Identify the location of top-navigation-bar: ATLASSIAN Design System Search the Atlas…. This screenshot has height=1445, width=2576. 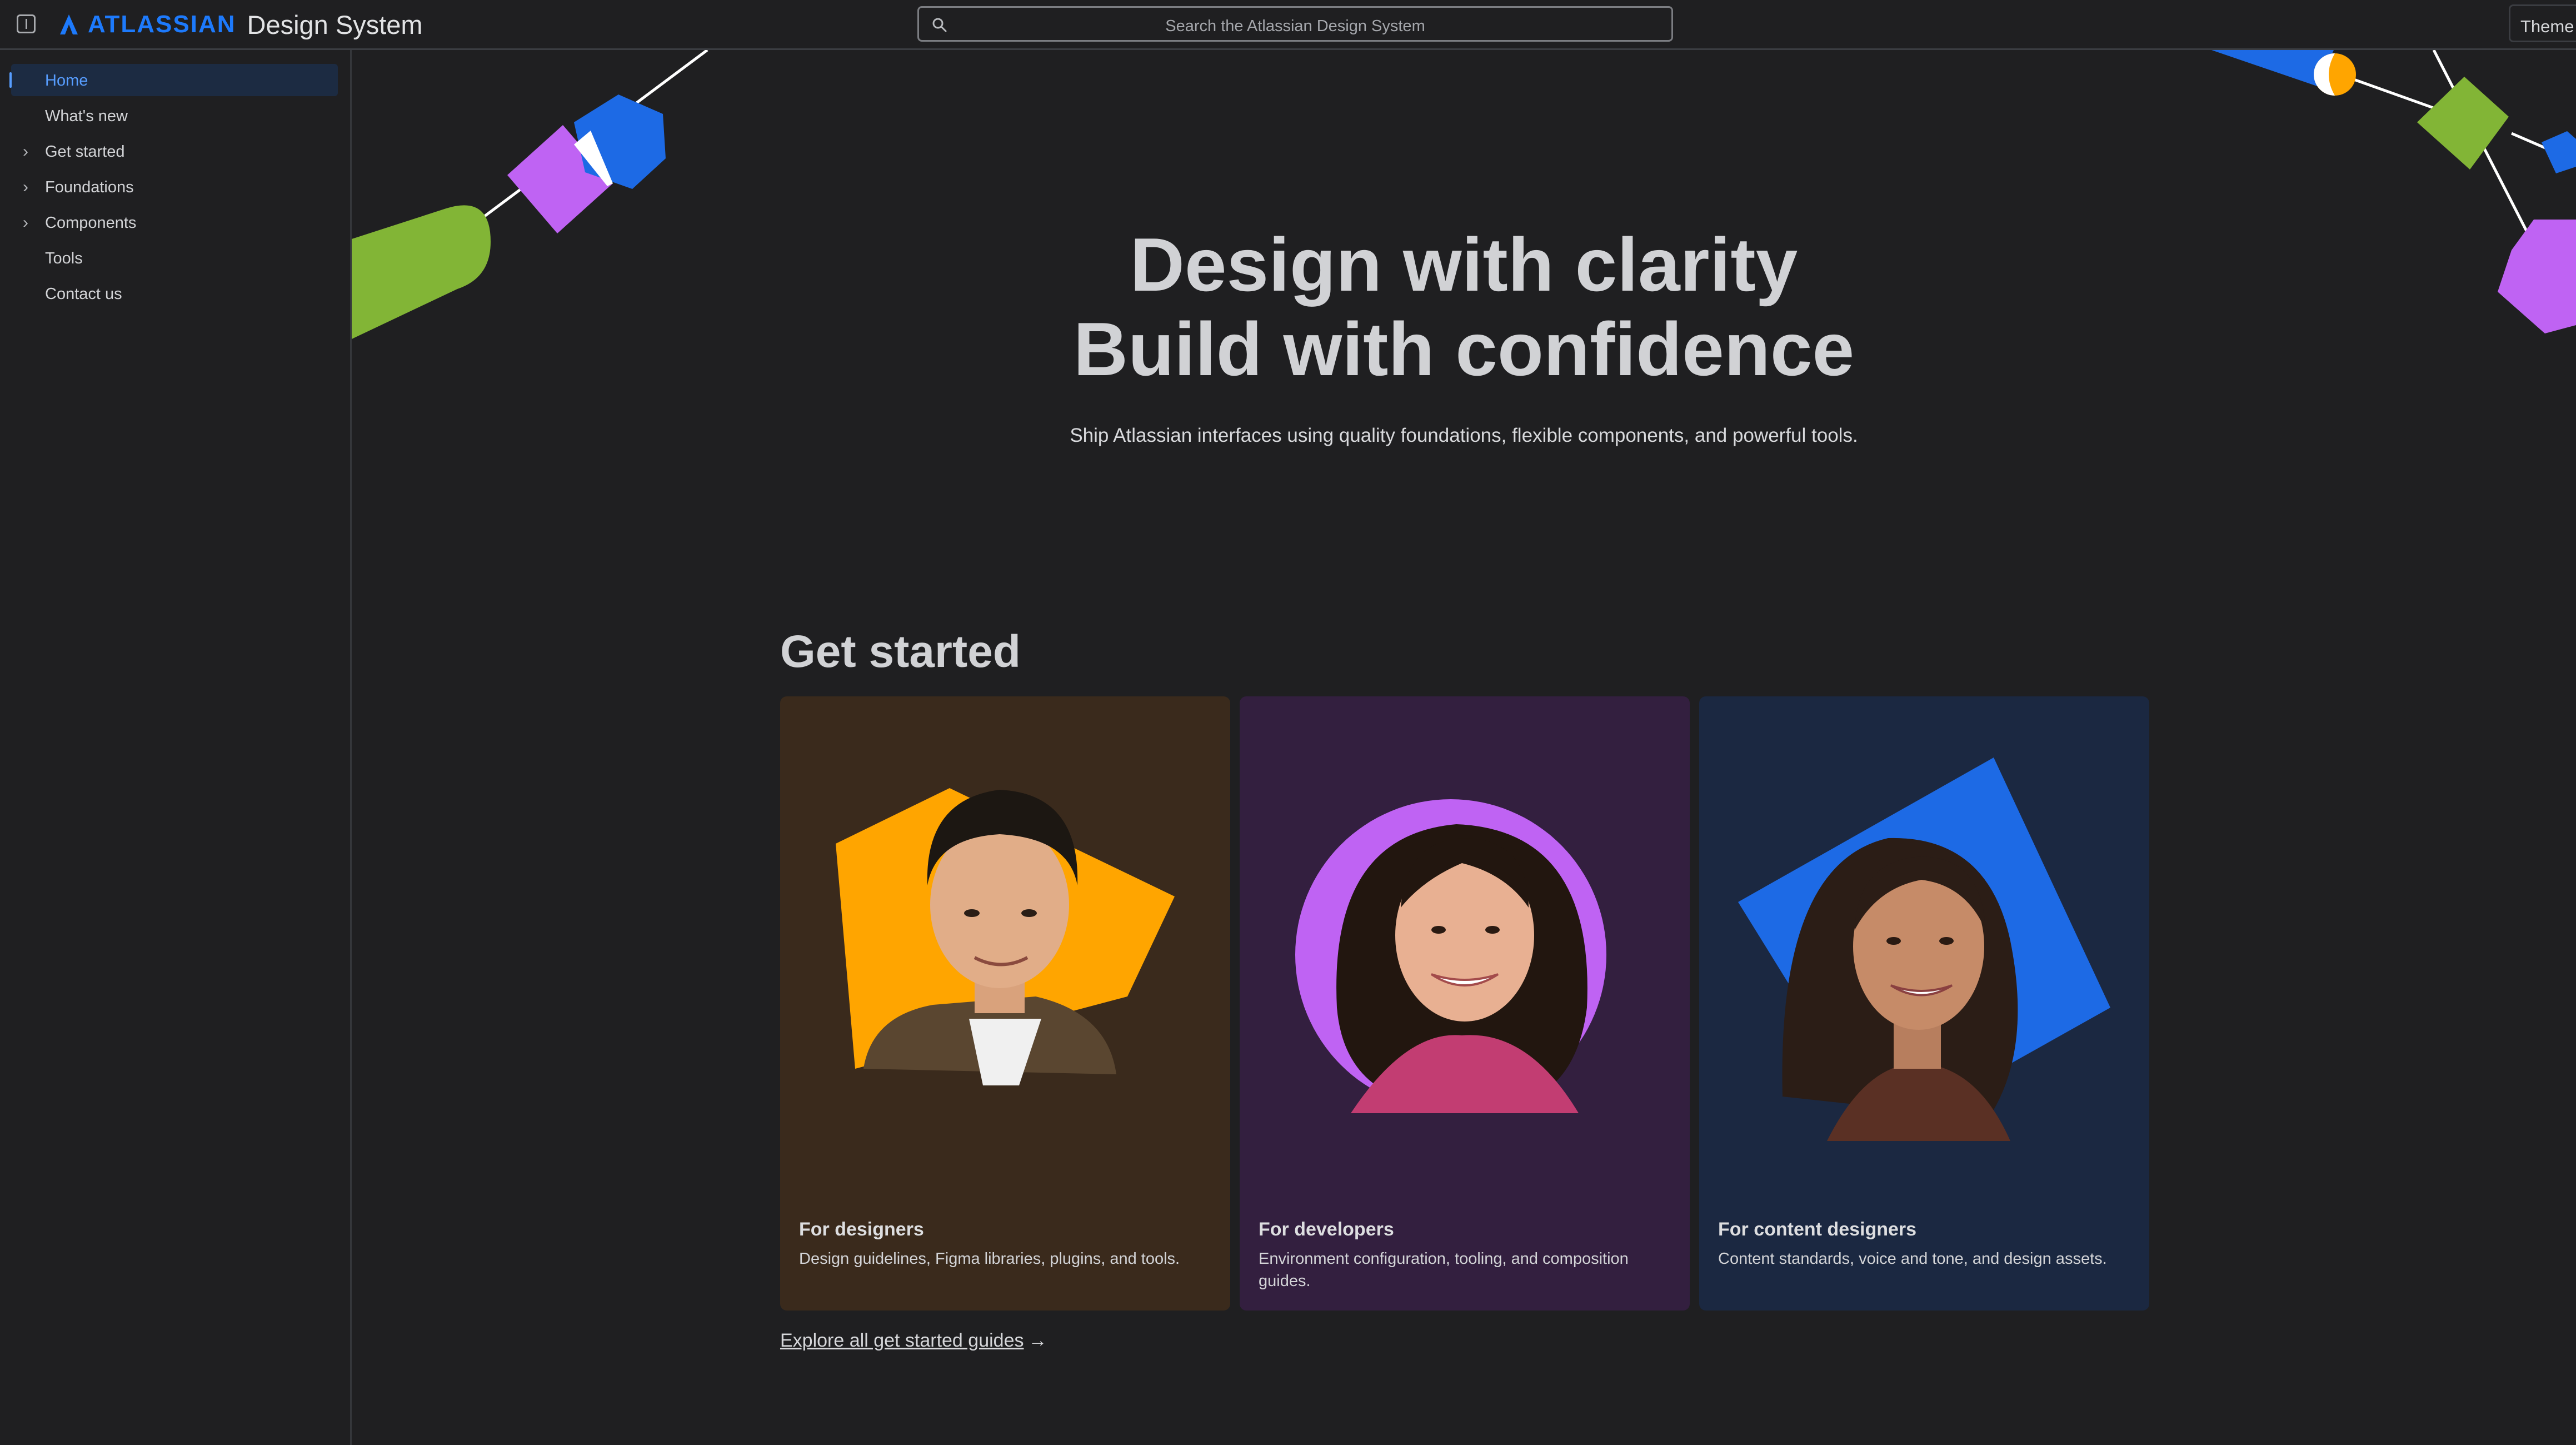
(1288, 25).